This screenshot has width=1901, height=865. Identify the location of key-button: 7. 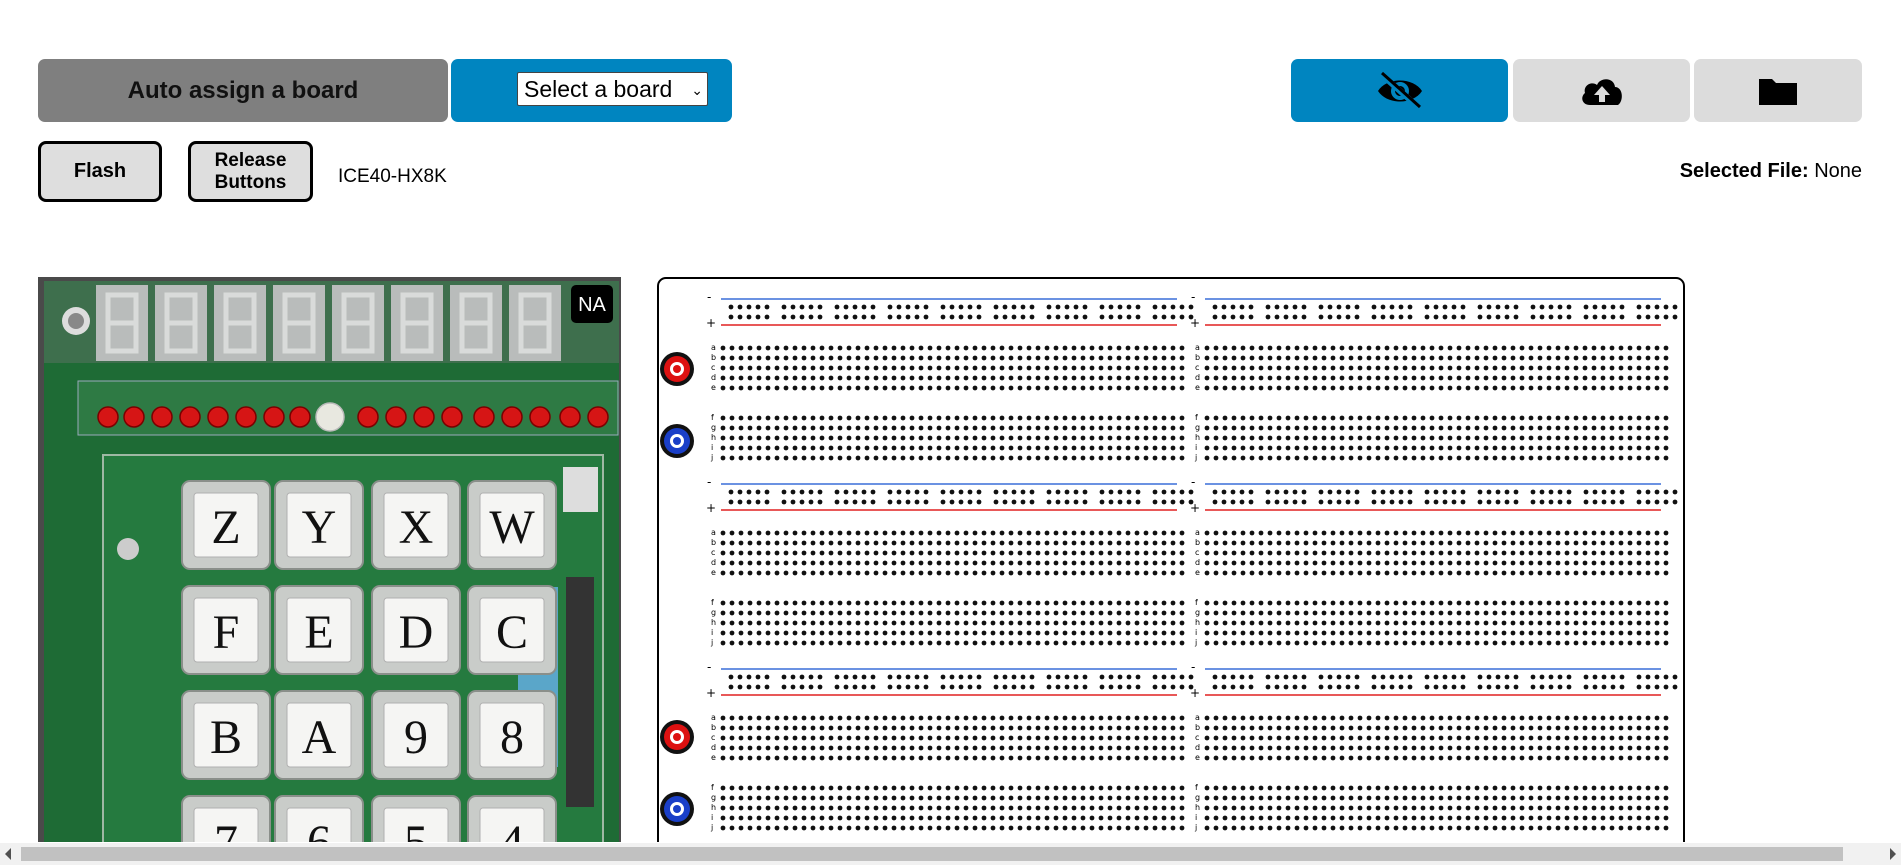
(226, 818).